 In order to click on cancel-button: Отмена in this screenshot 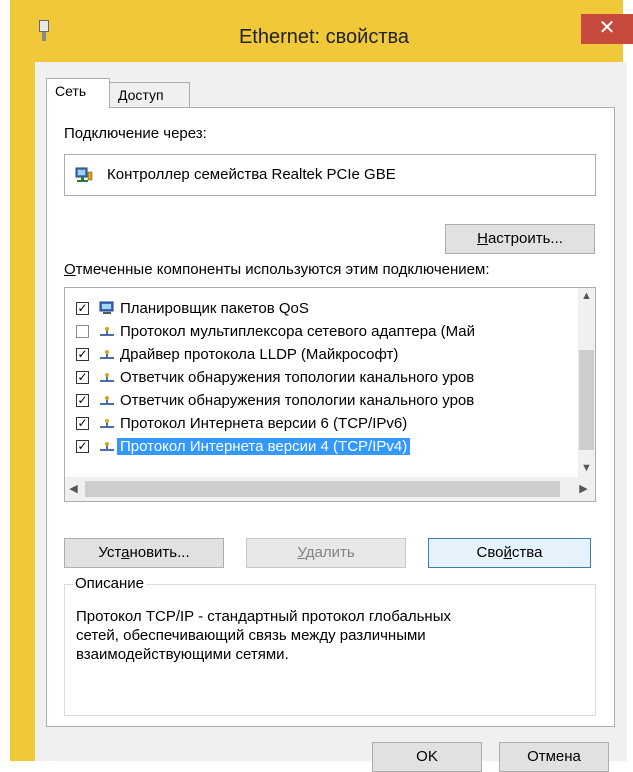, I will do `click(554, 757)`.